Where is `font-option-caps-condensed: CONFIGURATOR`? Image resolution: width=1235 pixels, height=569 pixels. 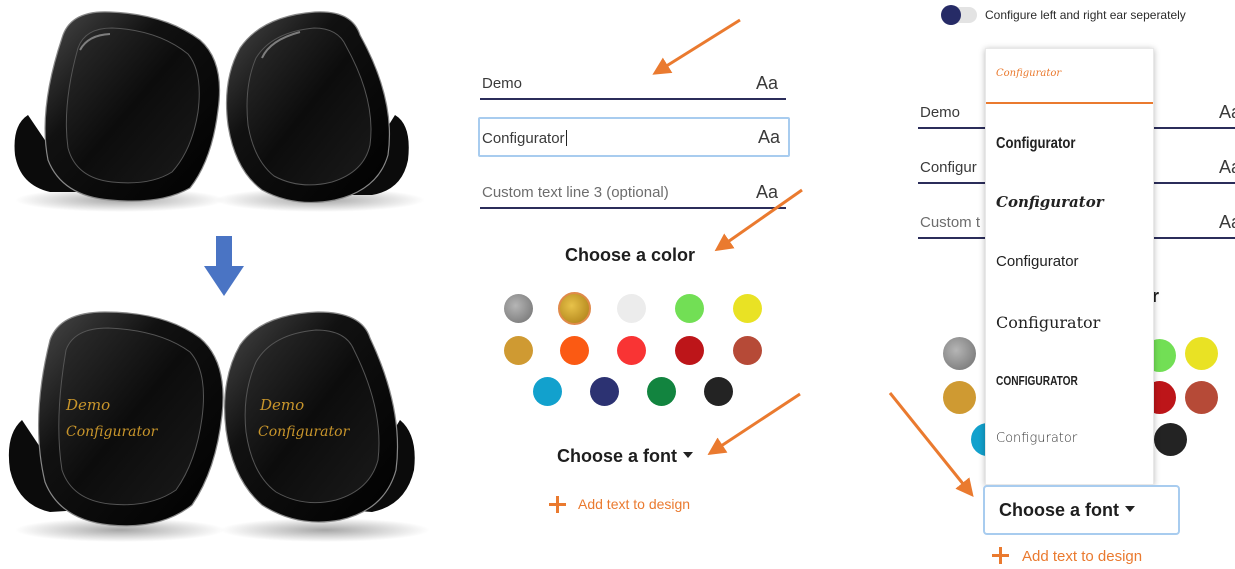 font-option-caps-condensed: CONFIGURATOR is located at coordinates (1069, 379).